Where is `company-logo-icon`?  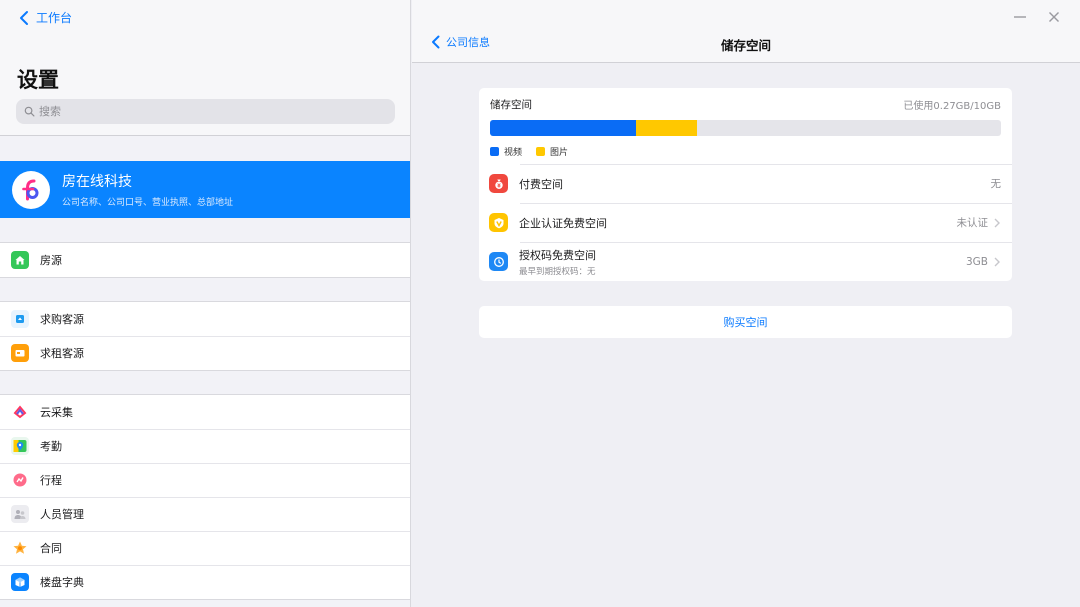
company-logo-icon is located at coordinates (31, 189).